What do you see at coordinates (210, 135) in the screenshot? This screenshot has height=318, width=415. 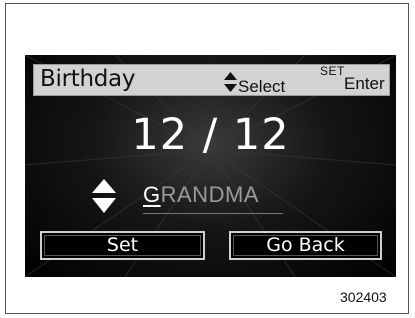 I see `birthday-date-value: 12 / 12` at bounding box center [210, 135].